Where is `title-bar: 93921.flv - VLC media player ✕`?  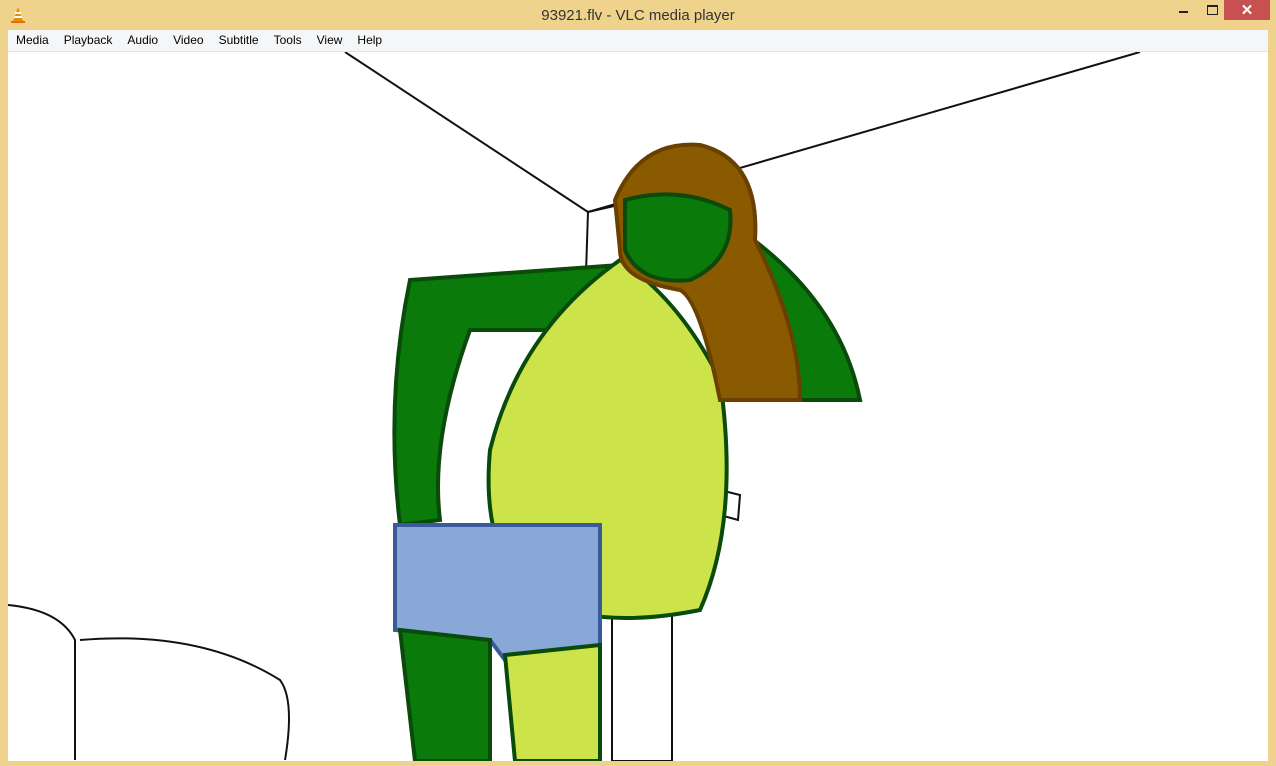 title-bar: 93921.flv - VLC media player ✕ is located at coordinates (638, 15).